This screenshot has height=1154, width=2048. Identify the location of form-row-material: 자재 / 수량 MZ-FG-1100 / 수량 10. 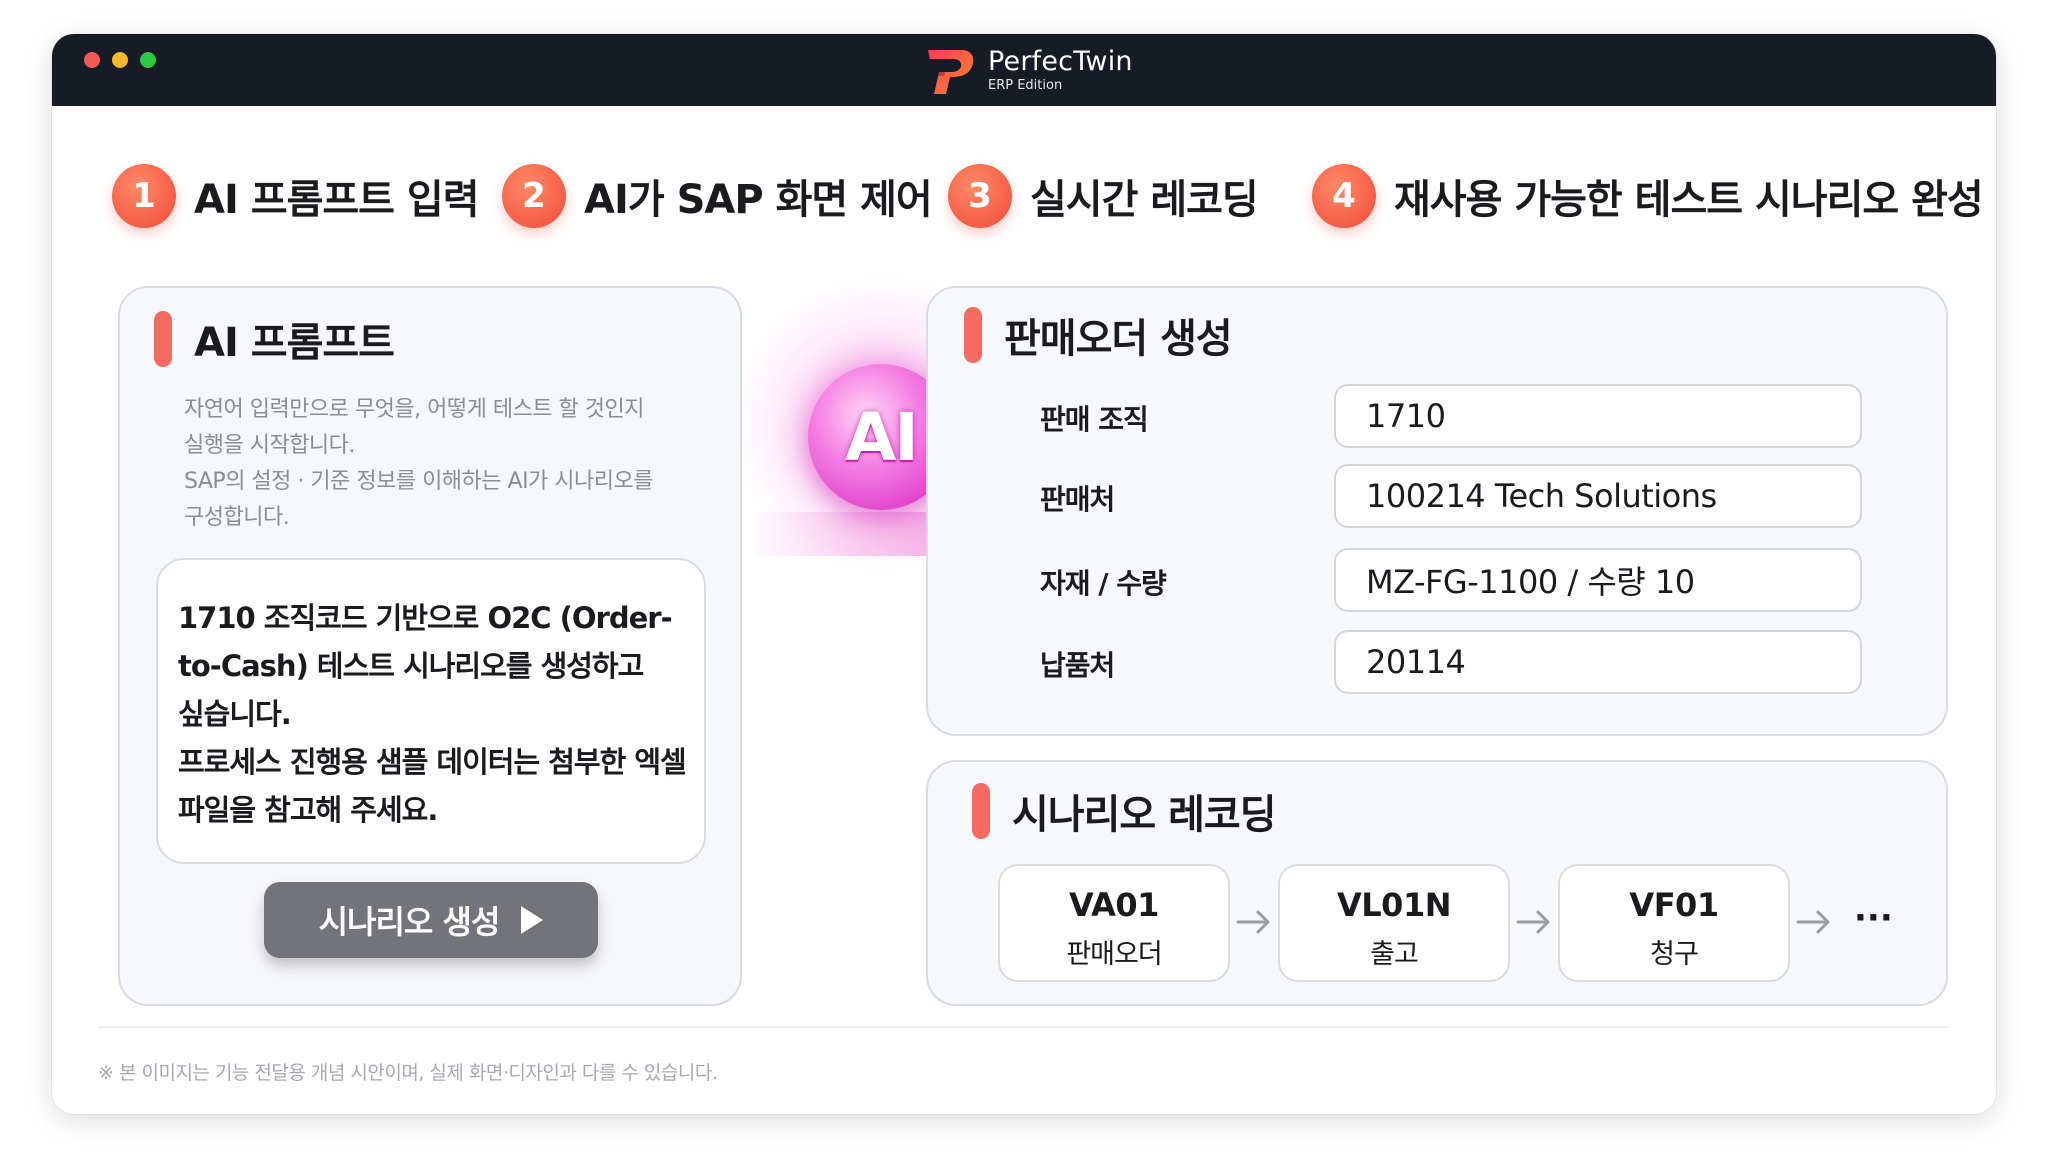
(1451, 580).